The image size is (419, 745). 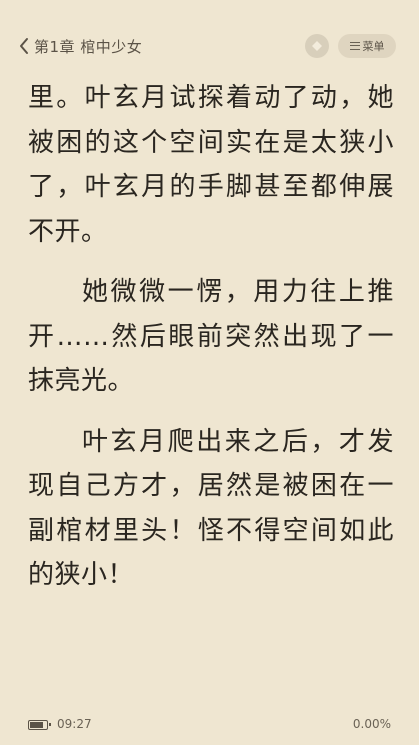 I want to click on diamond-icon, so click(x=317, y=46).